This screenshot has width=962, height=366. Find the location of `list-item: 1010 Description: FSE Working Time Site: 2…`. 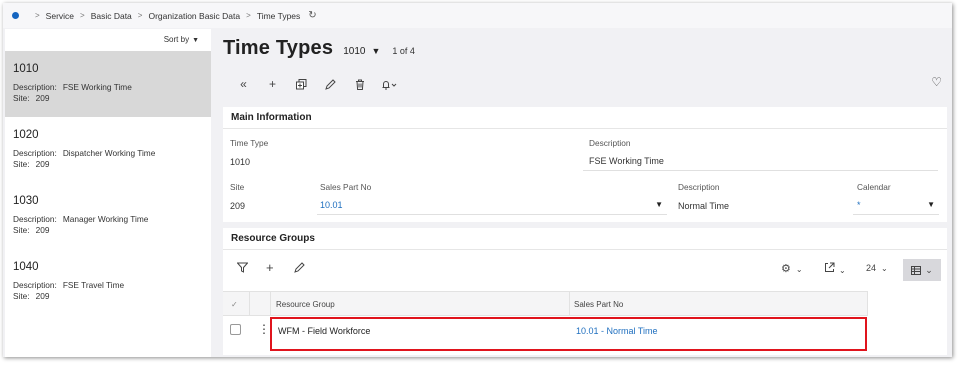

list-item: 1010 Description: FSE Working Time Site: 2… is located at coordinates (108, 84).